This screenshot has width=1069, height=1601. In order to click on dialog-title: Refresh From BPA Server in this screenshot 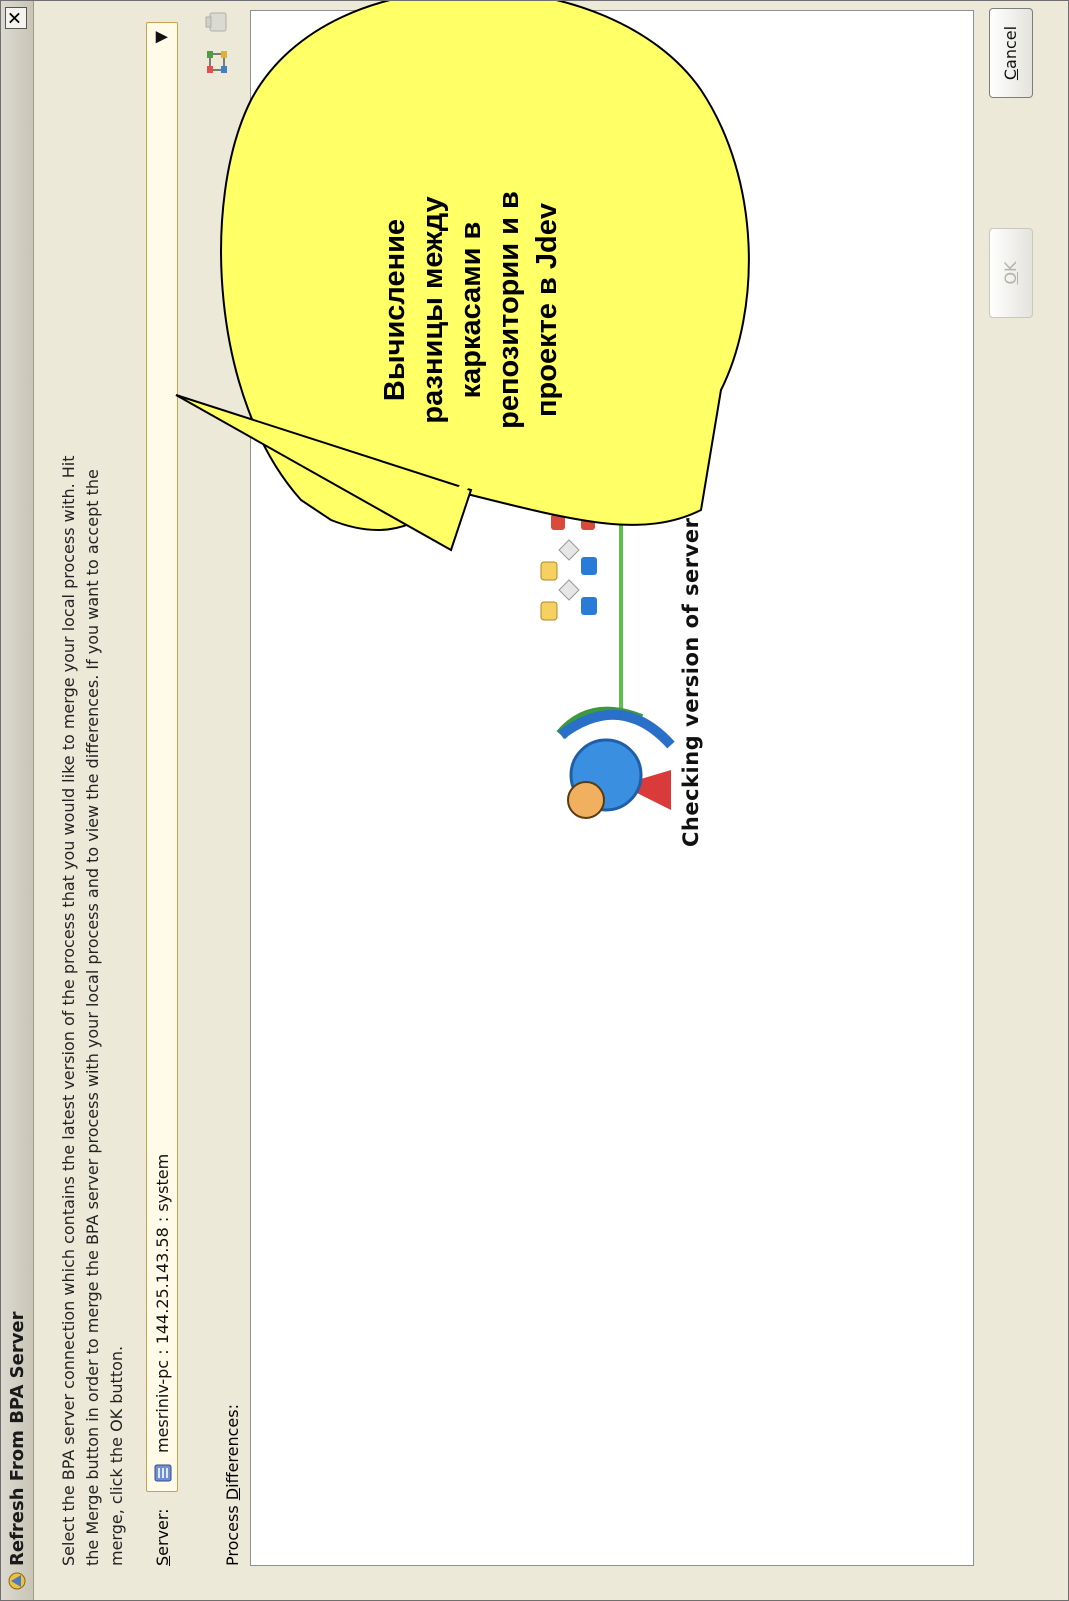, I will do `click(17, 1438)`.